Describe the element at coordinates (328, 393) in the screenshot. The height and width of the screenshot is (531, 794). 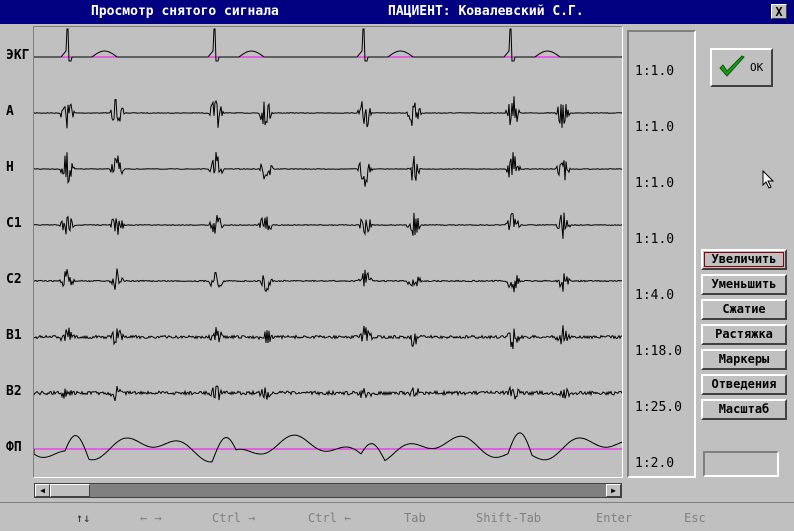
I see `b2-trace` at that location.